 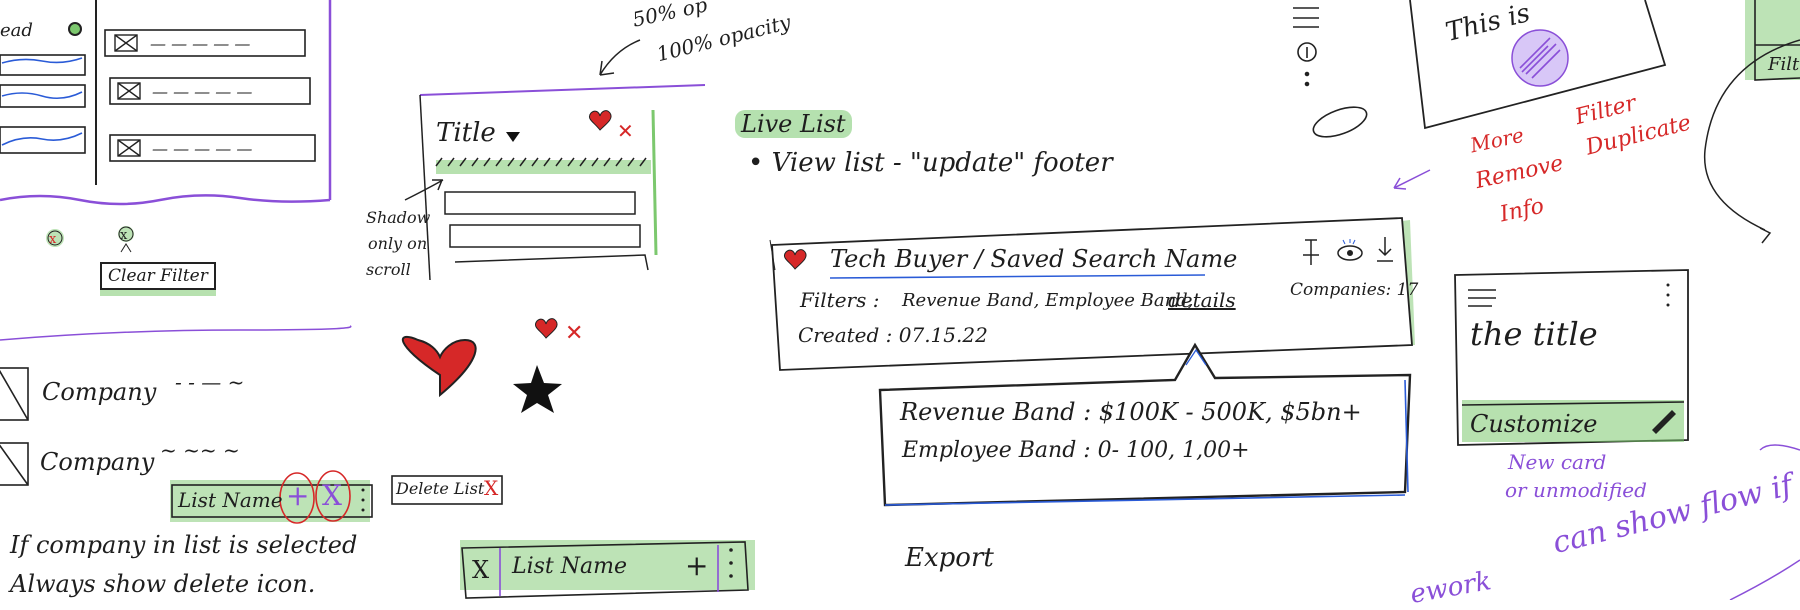 I want to click on filter-item-1: — — — — —, so click(x=200, y=44).